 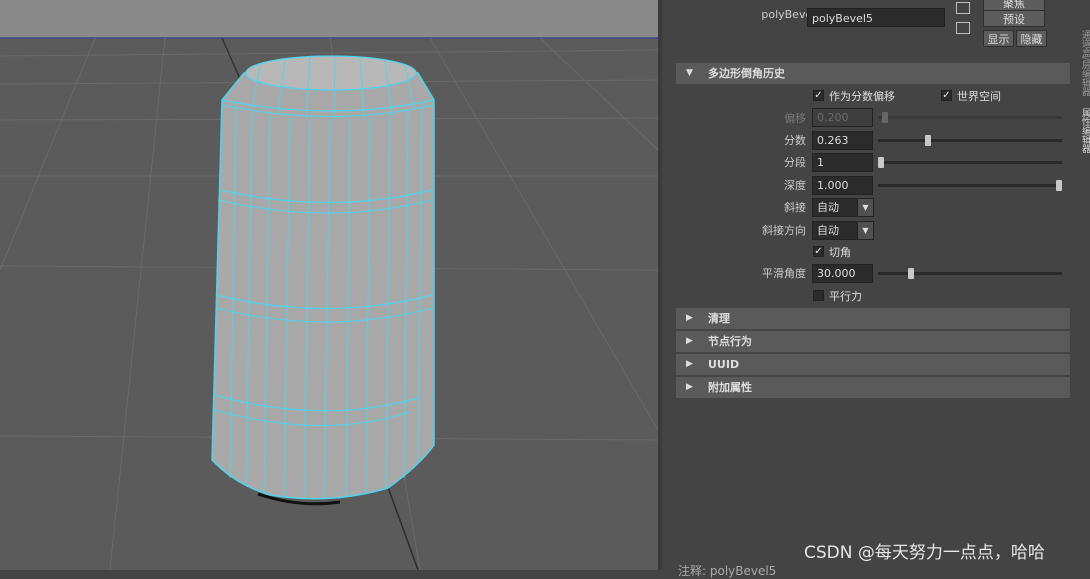 I want to click on world-space-label: 世界空间, so click(x=979, y=96).